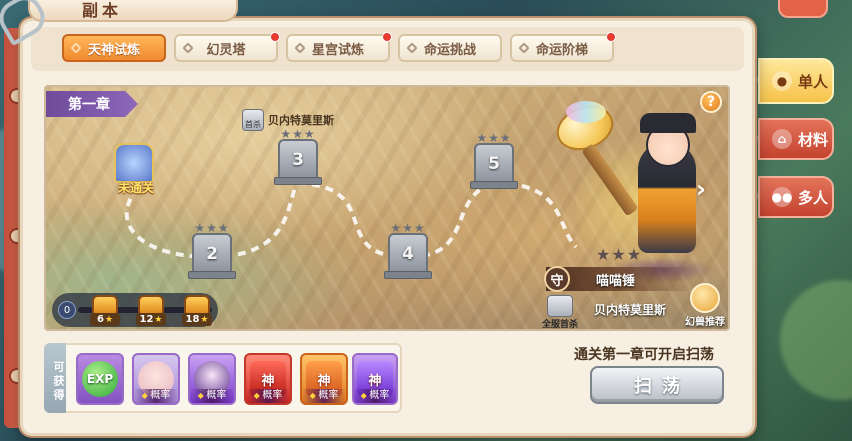 The image size is (852, 441). I want to click on sweep-button: 扫荡, so click(657, 385).